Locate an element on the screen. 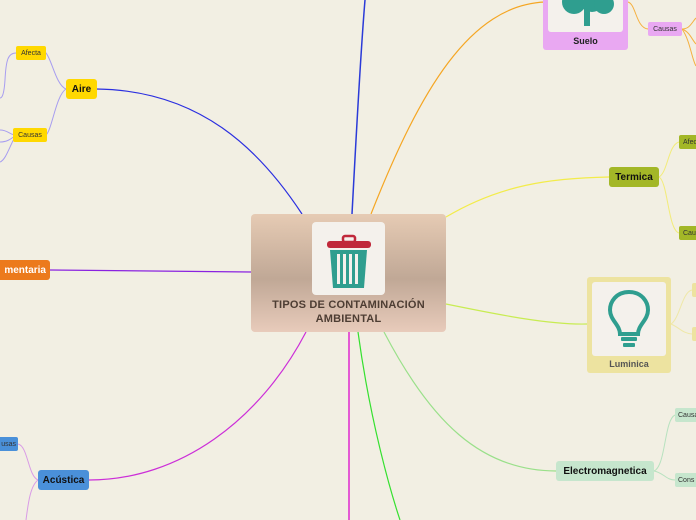 The image size is (696, 520). topic-luminica-label: Luminica is located at coordinates (629, 364).